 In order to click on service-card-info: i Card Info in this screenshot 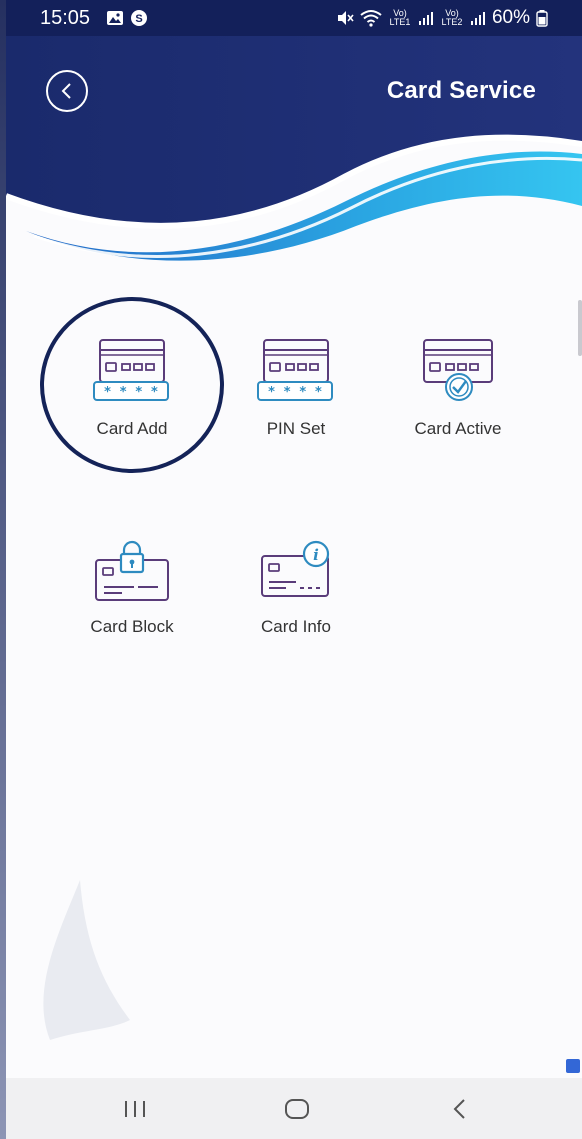, I will do `click(296, 588)`.